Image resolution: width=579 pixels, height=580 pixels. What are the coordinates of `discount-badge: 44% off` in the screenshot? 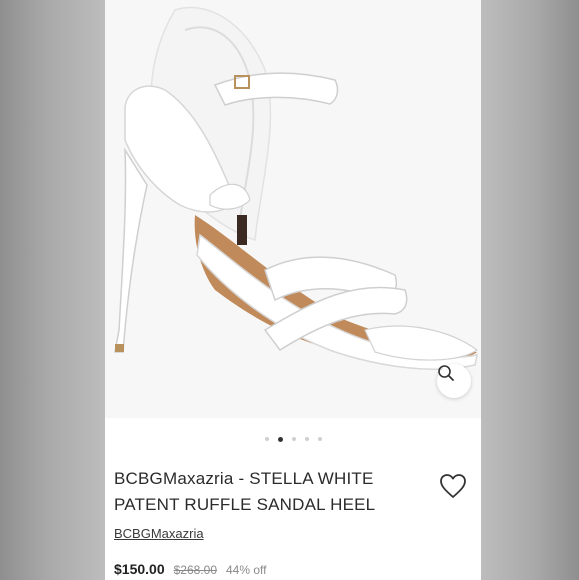 It's located at (246, 570).